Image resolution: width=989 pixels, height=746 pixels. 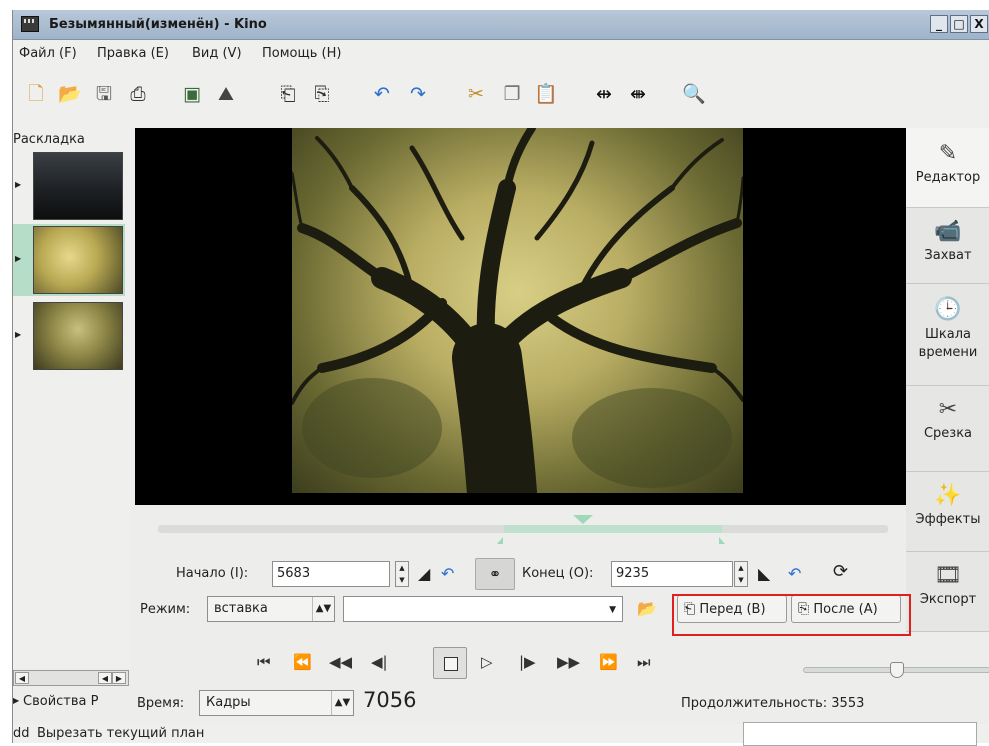 I want to click on dropdown-icon: ▼, so click(x=612, y=610).